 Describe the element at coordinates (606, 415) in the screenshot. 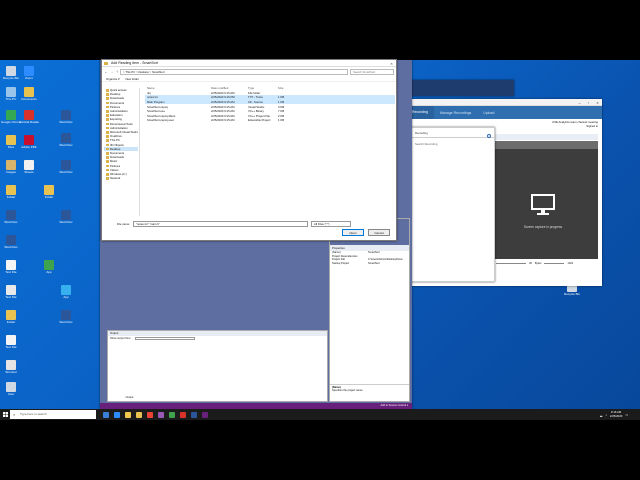

I see `volume-icon: ◖` at that location.